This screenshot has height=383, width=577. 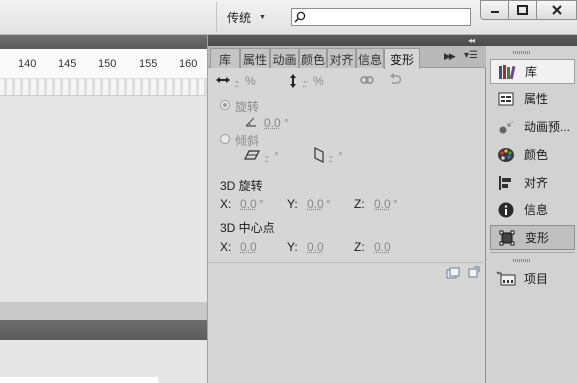 What do you see at coordinates (506, 279) in the screenshot?
I see `project-icon` at bounding box center [506, 279].